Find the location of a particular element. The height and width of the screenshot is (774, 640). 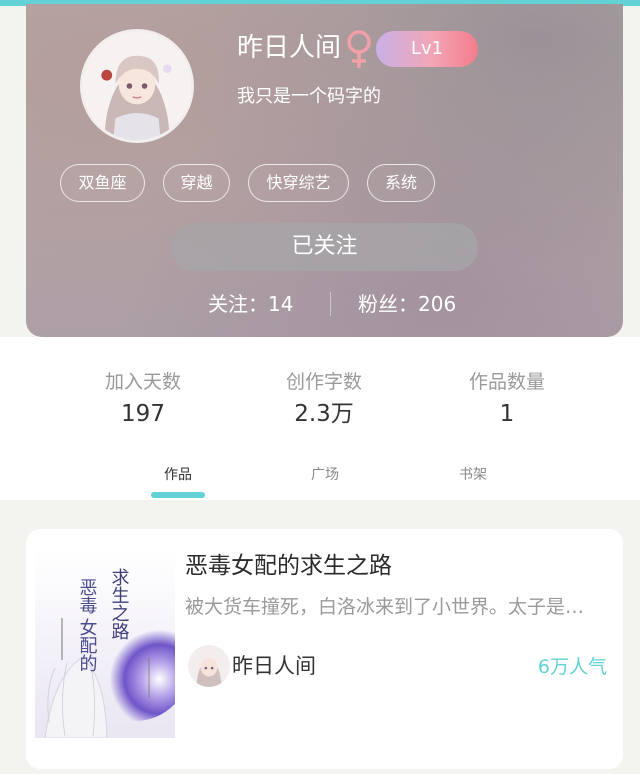

stats-panel: 加入天数 197 创作字数 2.3万 作品数量 1 is located at coordinates (324, 399).